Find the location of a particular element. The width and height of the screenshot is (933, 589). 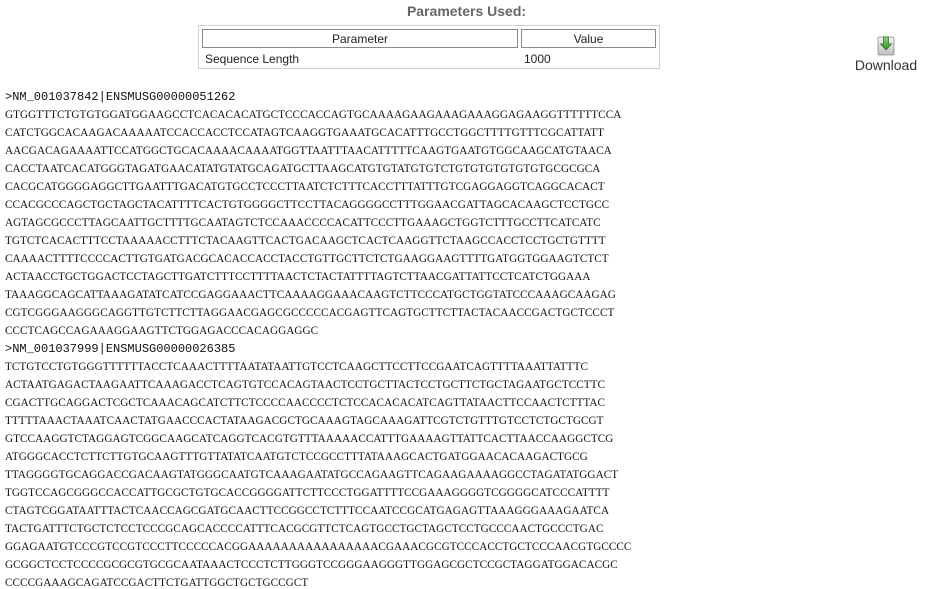

fasta-header: >NM_001037999|ENSMUSG00000026385 is located at coordinates (120, 349).